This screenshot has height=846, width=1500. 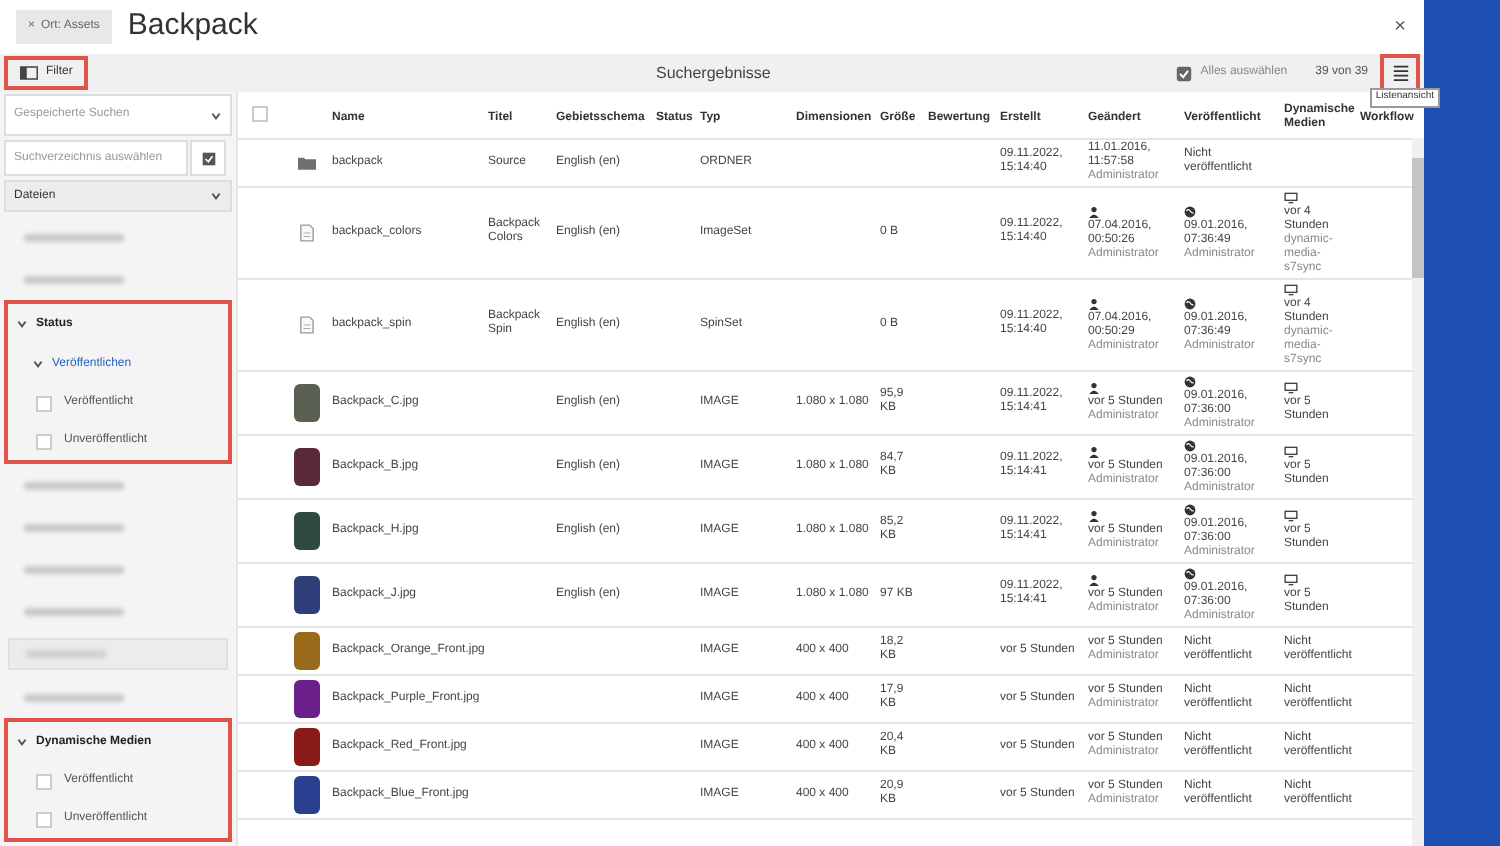 I want to click on select-all-checkbox, so click(x=260, y=114).